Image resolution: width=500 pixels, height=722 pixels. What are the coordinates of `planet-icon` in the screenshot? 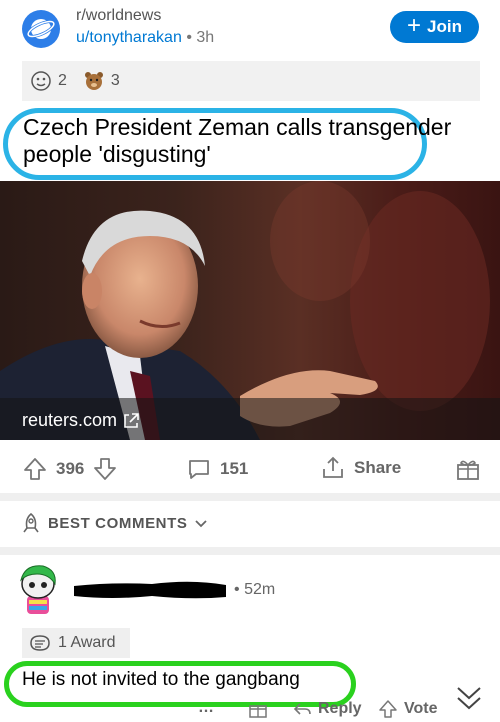 It's located at (41, 29).